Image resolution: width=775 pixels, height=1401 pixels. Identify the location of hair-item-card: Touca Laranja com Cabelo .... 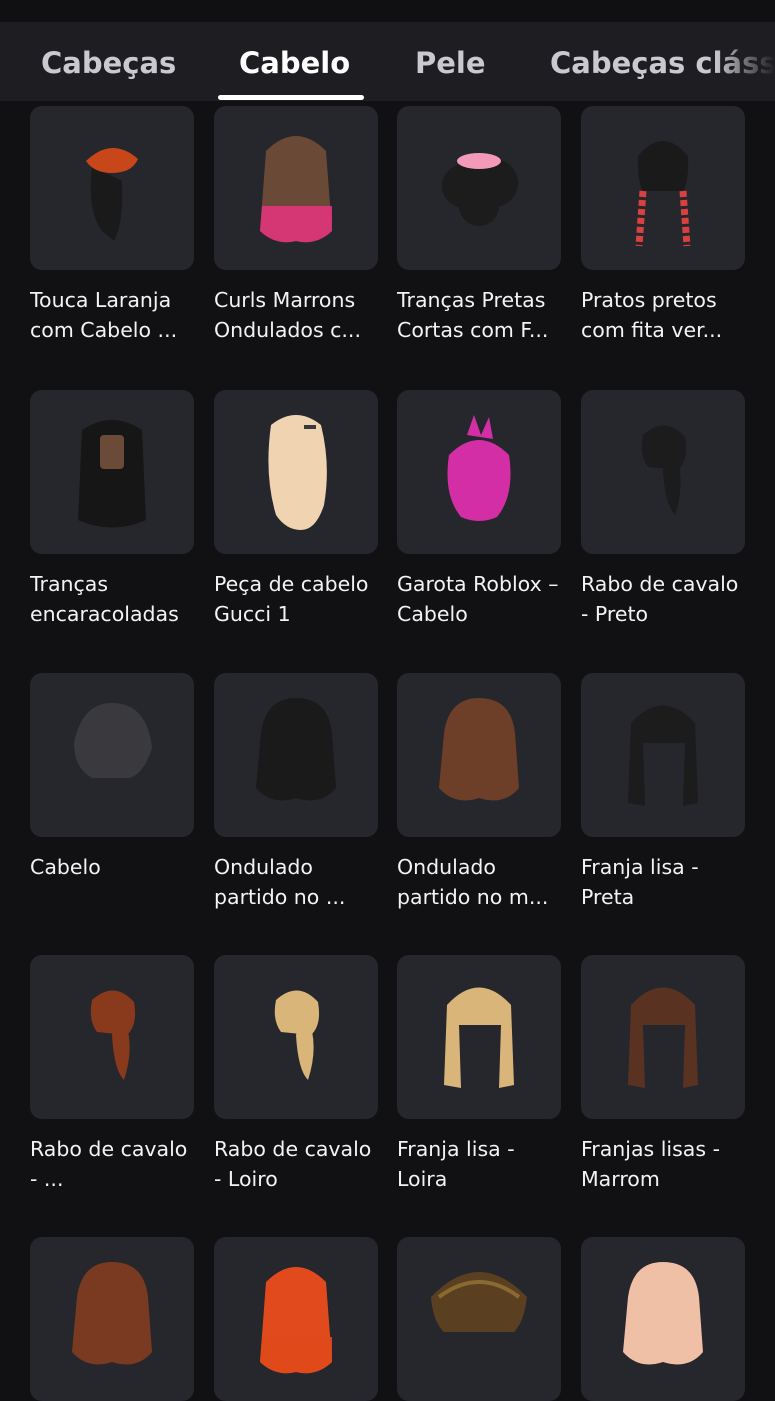
(112, 225).